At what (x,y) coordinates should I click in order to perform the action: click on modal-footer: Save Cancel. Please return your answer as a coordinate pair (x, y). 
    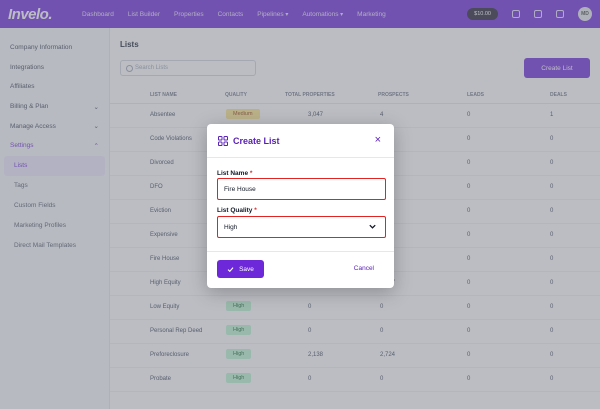
    Looking at the image, I should click on (300, 269).